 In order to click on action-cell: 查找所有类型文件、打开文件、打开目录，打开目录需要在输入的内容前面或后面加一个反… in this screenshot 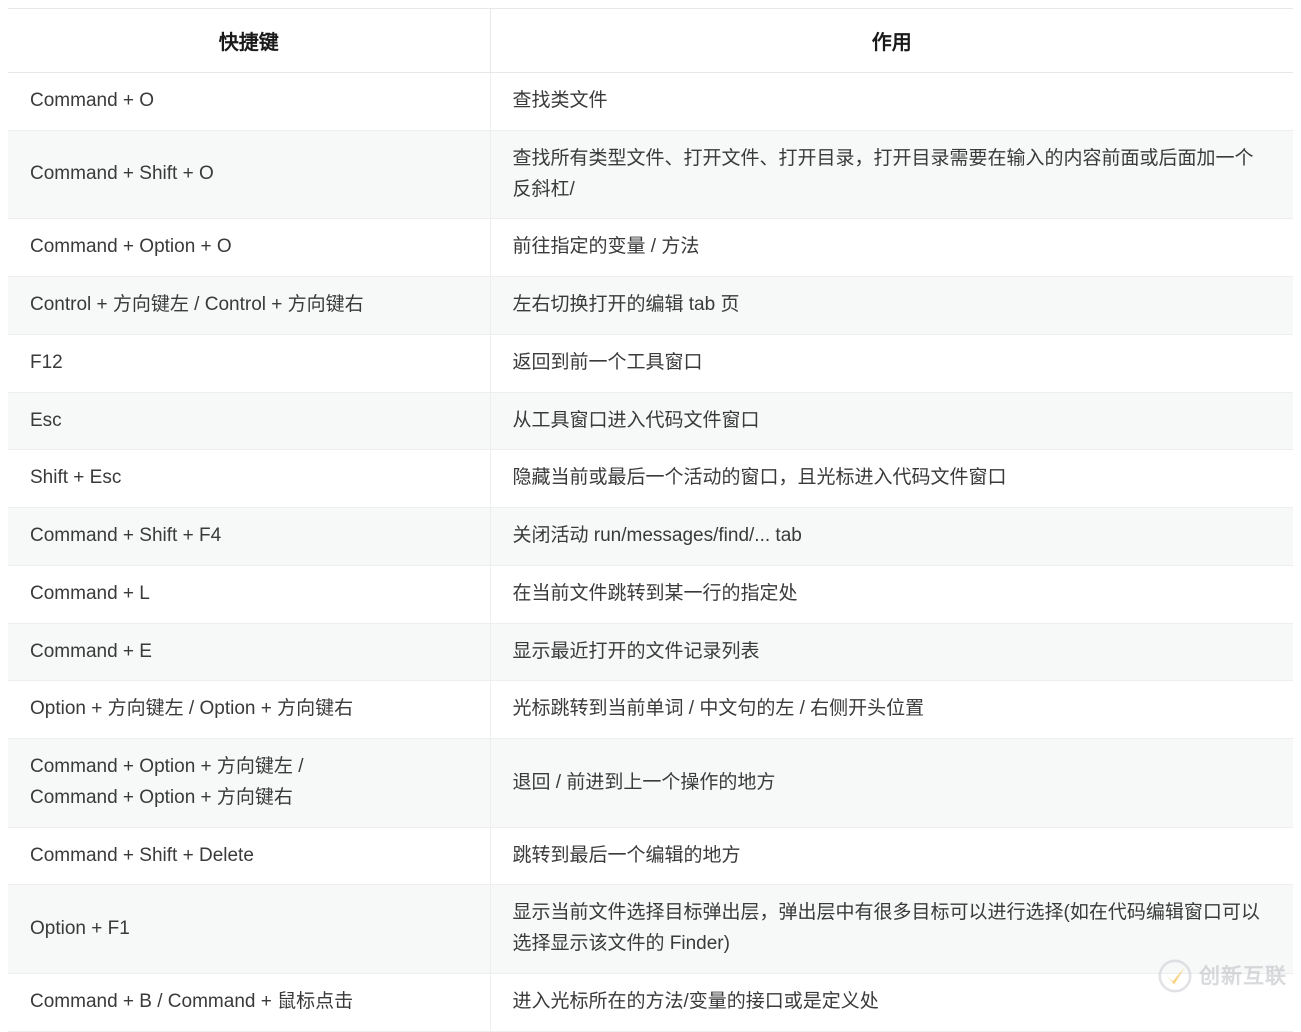, I will do `click(891, 174)`.